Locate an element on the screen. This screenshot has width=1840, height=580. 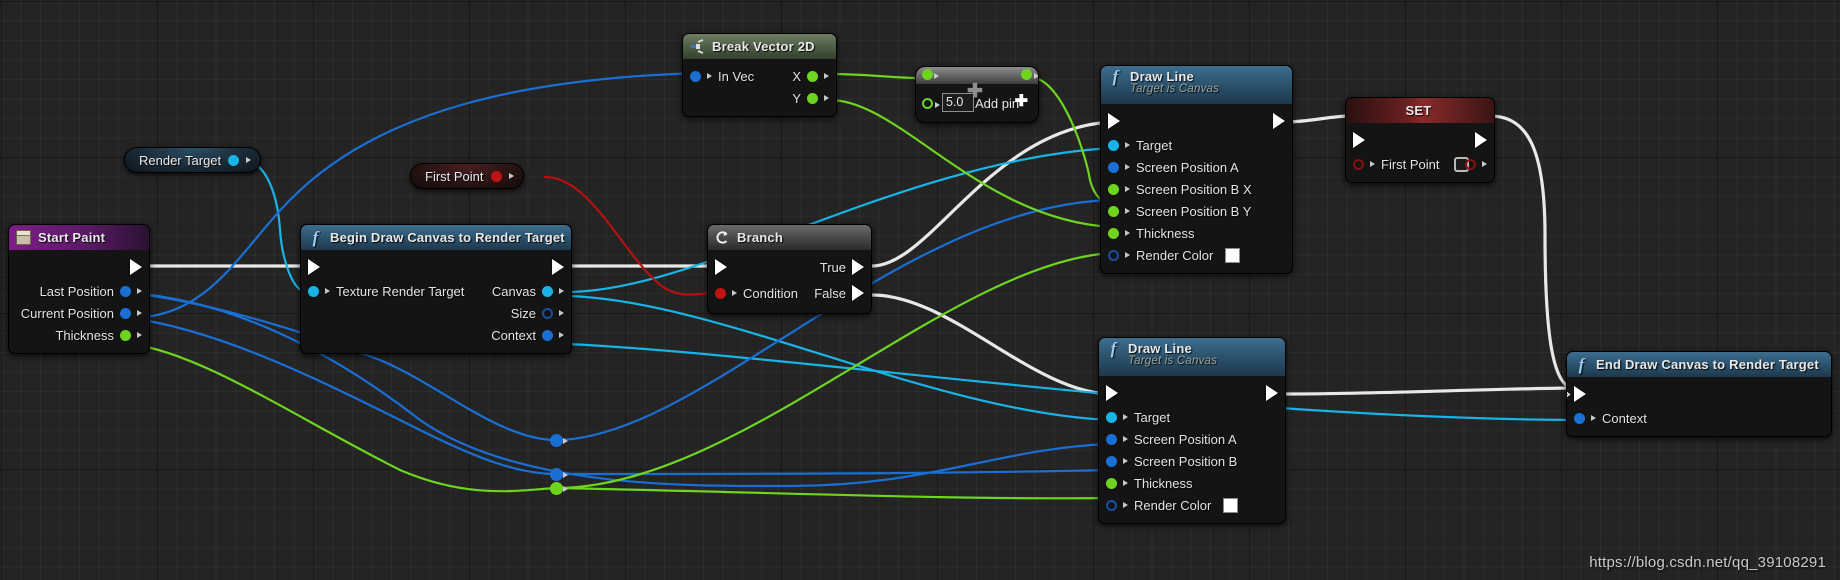
node-body: In Vec X Y is located at coordinates (759, 87).